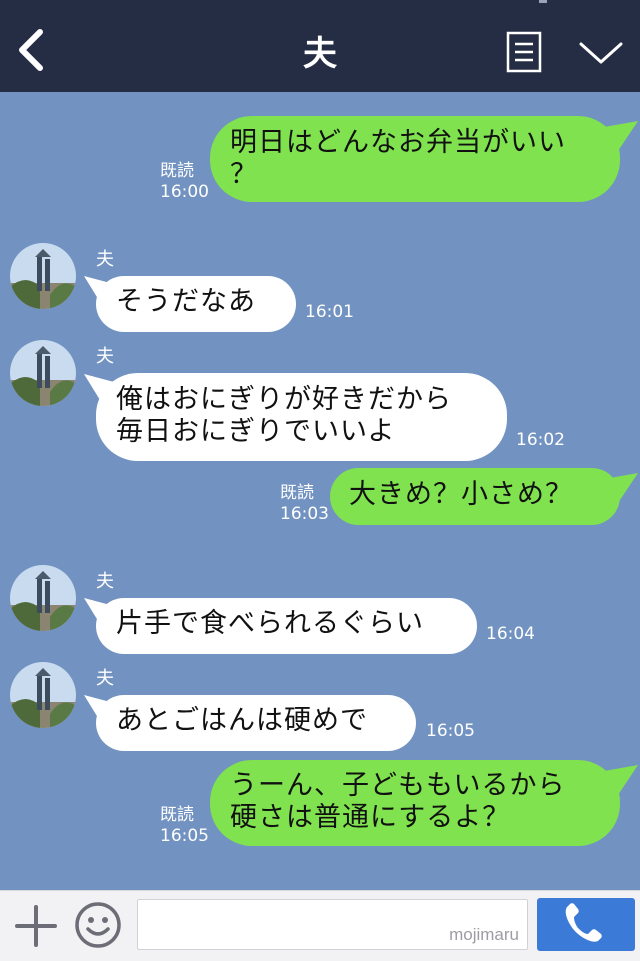  Describe the element at coordinates (270, 623) in the screenshot. I see `message-line: 片手で食べられるぐらい` at that location.